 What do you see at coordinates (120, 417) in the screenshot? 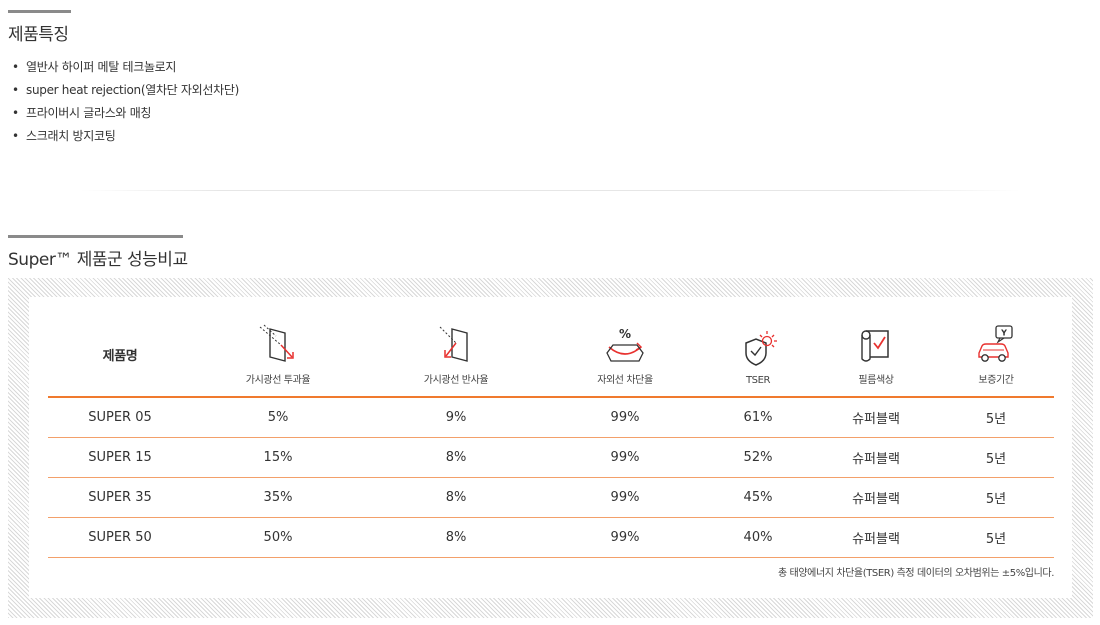
I see `cell-product-name: SUPER 05` at bounding box center [120, 417].